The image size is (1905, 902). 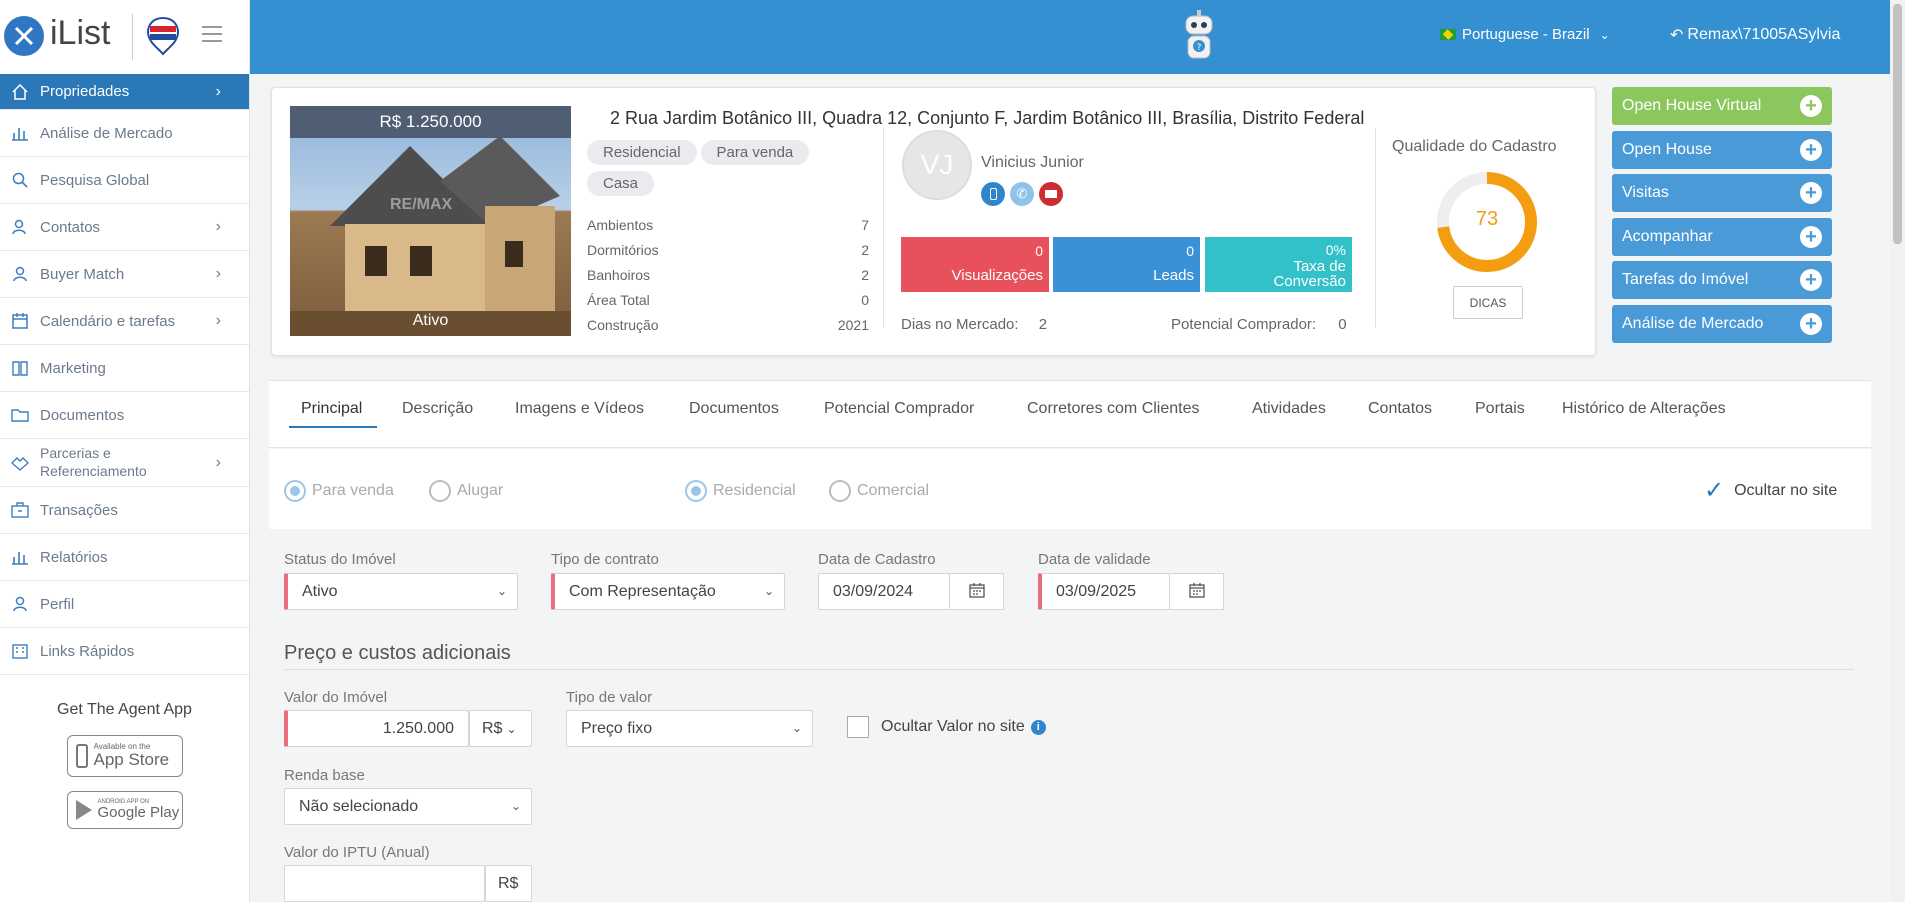 What do you see at coordinates (1032, 162) in the screenshot?
I see `agent-name: Vinicius Junior` at bounding box center [1032, 162].